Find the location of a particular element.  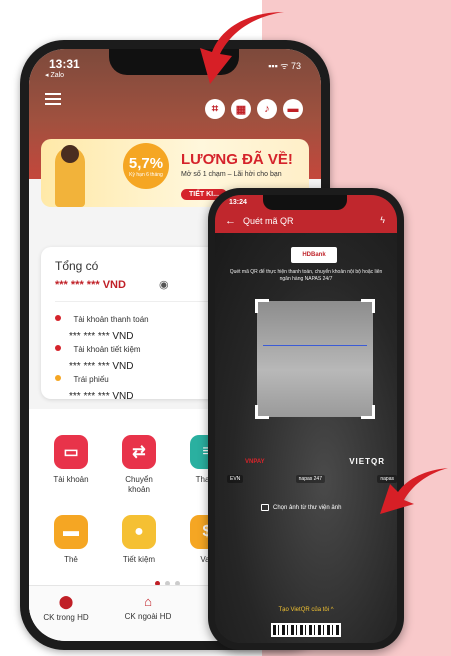

rate-value: 5,7% is located at coordinates (146, 163).